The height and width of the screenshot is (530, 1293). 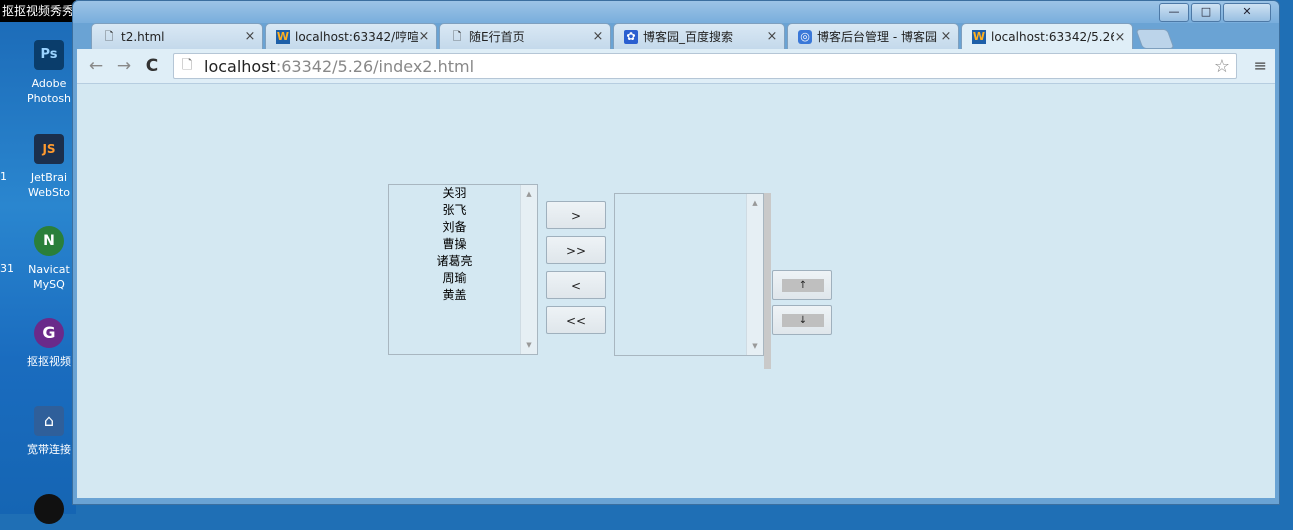 What do you see at coordinates (877, 37) in the screenshot?
I see `tab-label: 博客后台管理 - 博客园` at bounding box center [877, 37].